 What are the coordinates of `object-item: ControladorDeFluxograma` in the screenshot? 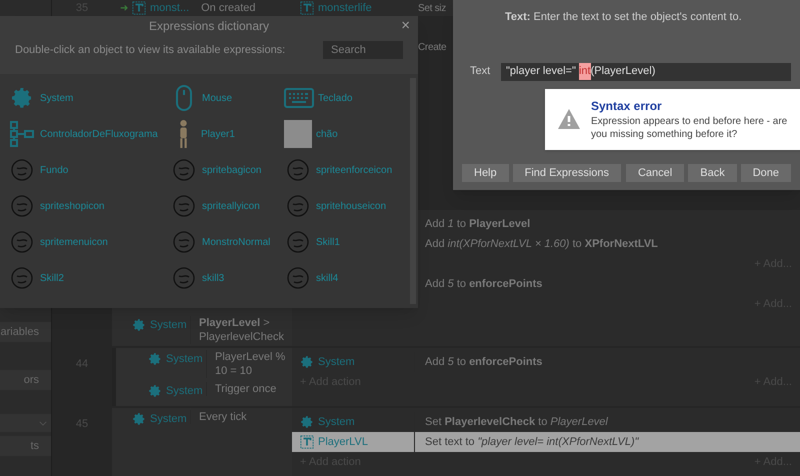 It's located at (89, 134).